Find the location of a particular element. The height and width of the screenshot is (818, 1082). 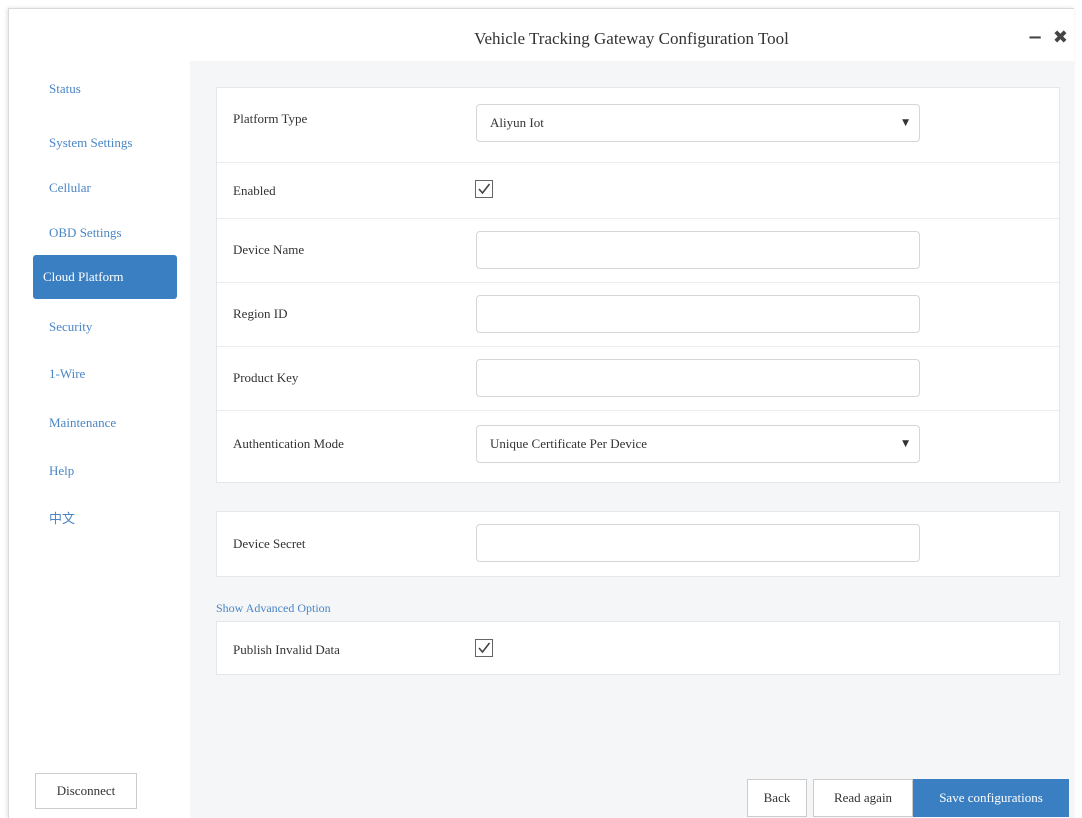

sidebar-item-cellular: Cellular is located at coordinates (105, 188).